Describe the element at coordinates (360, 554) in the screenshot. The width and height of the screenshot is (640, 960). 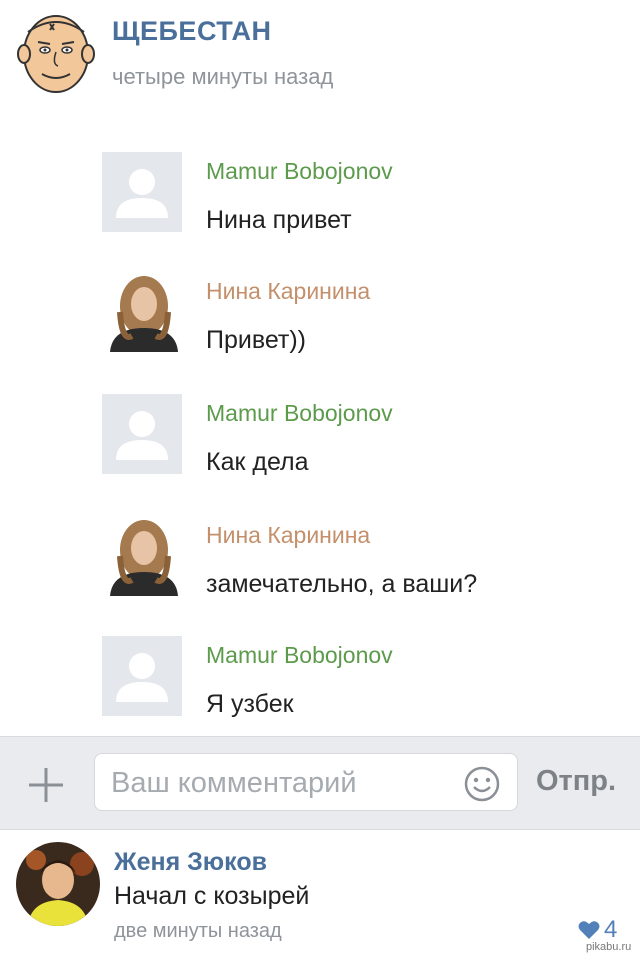
I see `chat-message: Нина Каринина замечательно, а ваши?` at that location.